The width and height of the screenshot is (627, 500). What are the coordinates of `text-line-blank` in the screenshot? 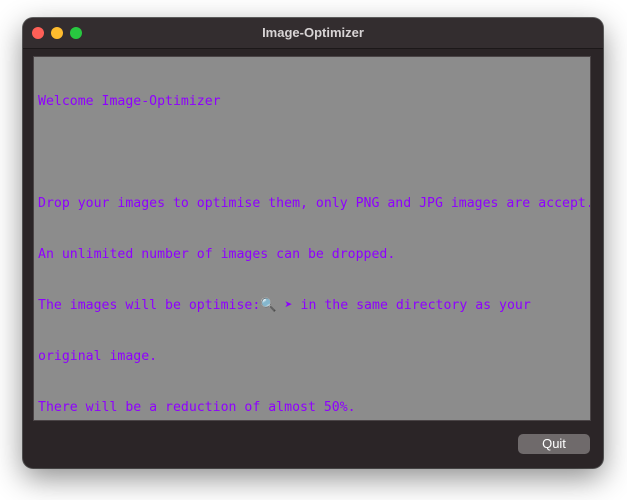 It's located at (312, 152).